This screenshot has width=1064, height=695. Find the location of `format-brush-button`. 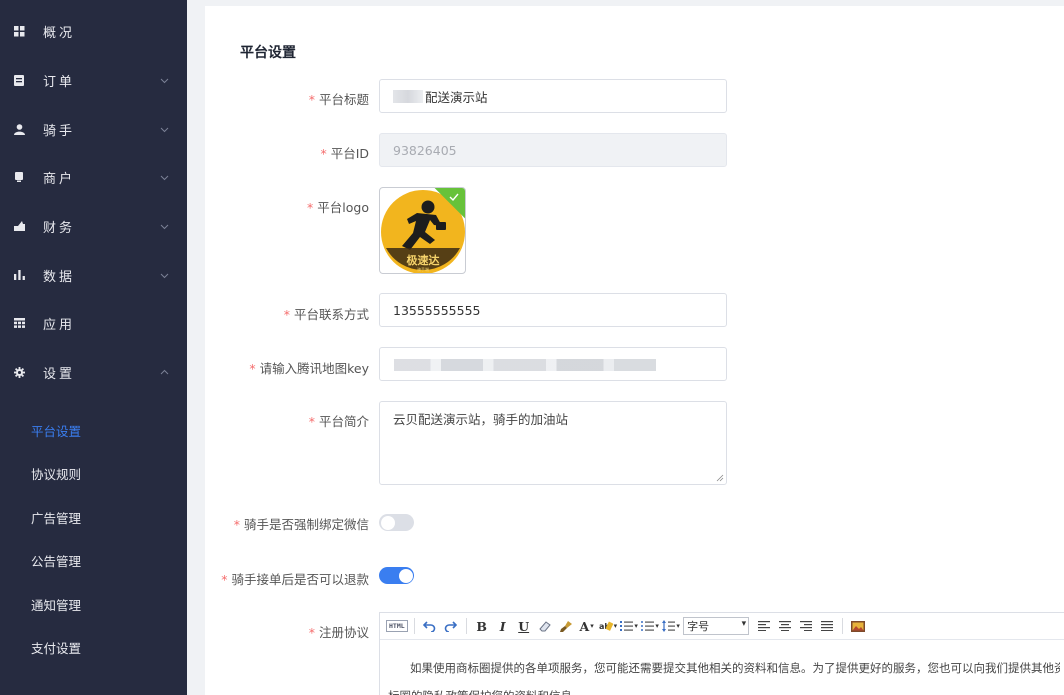

format-brush-button is located at coordinates (566, 626).